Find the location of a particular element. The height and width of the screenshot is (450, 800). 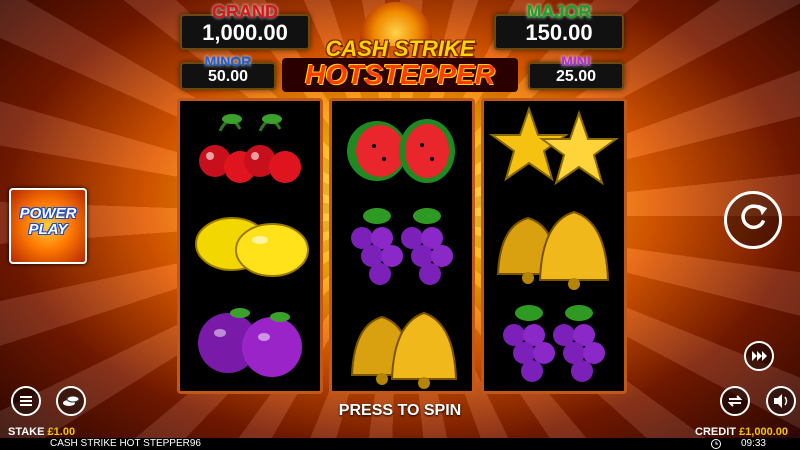

footer-bar: CASH STRIKE HOT STEPPER96 09:33 is located at coordinates (400, 444).